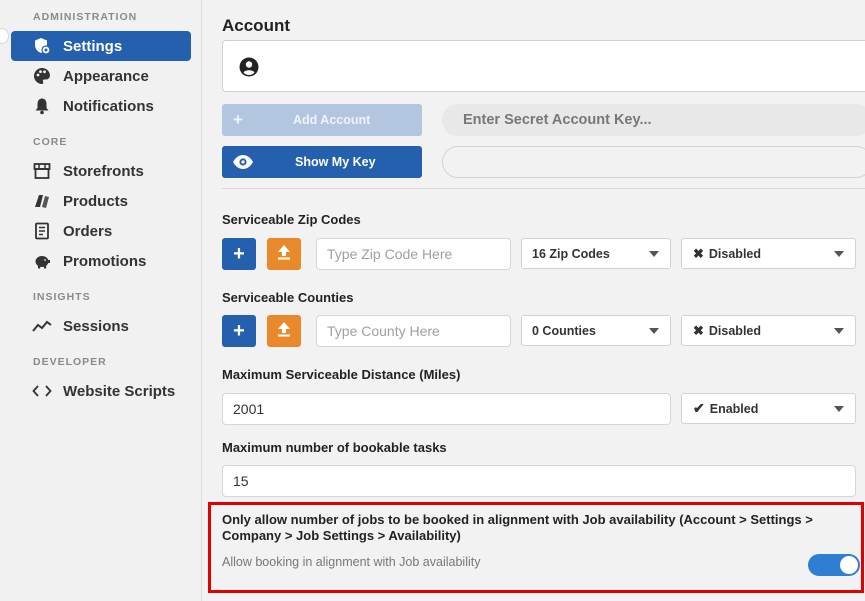  I want to click on zip-code-placeholder: Type Zip Code Here, so click(390, 254).